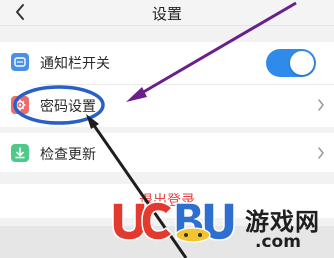 The image size is (334, 258). What do you see at coordinates (278, 242) in the screenshot?
I see `watermark-domain: .com` at bounding box center [278, 242].